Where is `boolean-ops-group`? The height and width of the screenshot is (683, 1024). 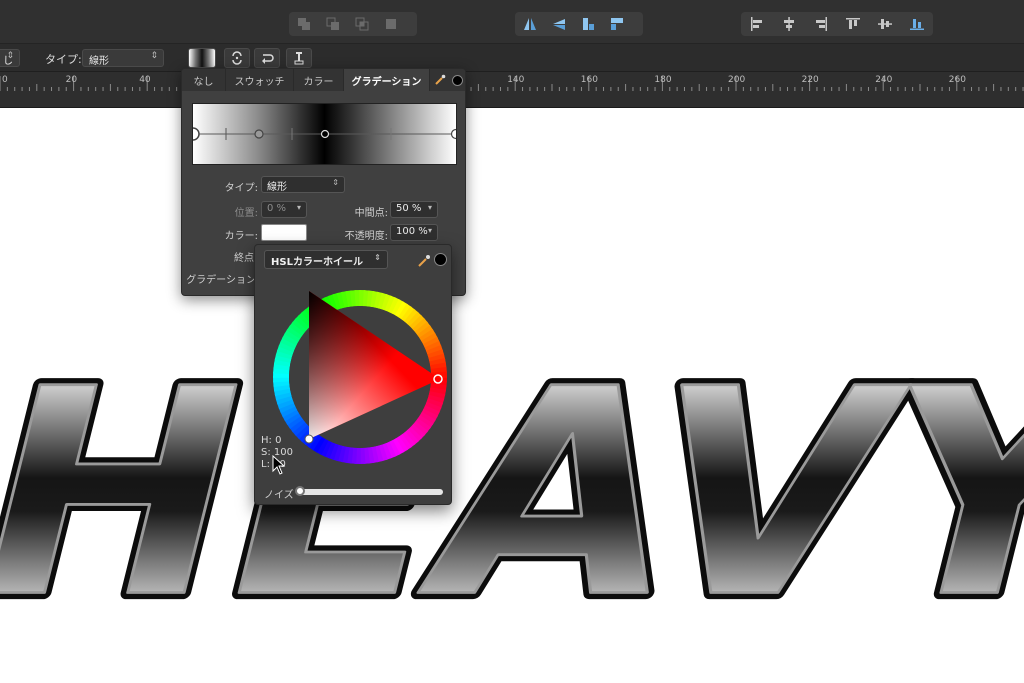 boolean-ops-group is located at coordinates (353, 24).